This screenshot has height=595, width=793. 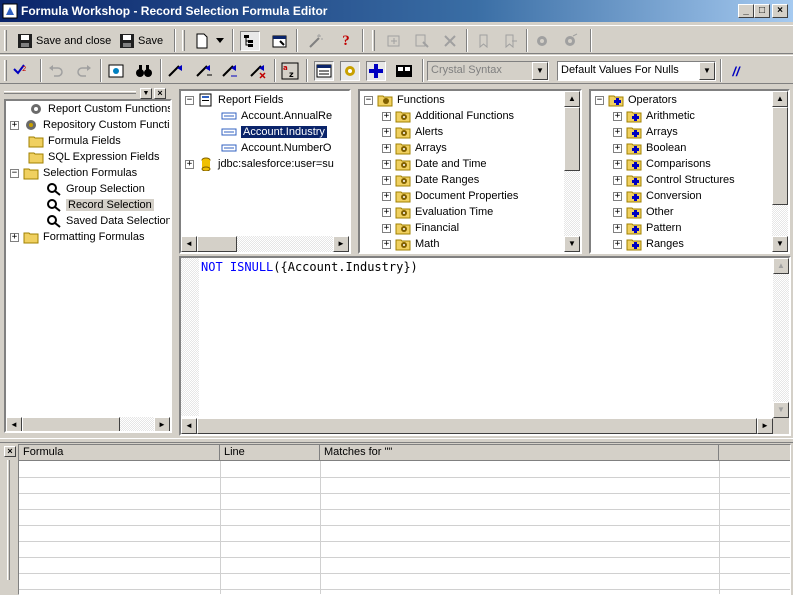 I want to click on tree-item-operator-category: + Ranges, so click(x=648, y=244).